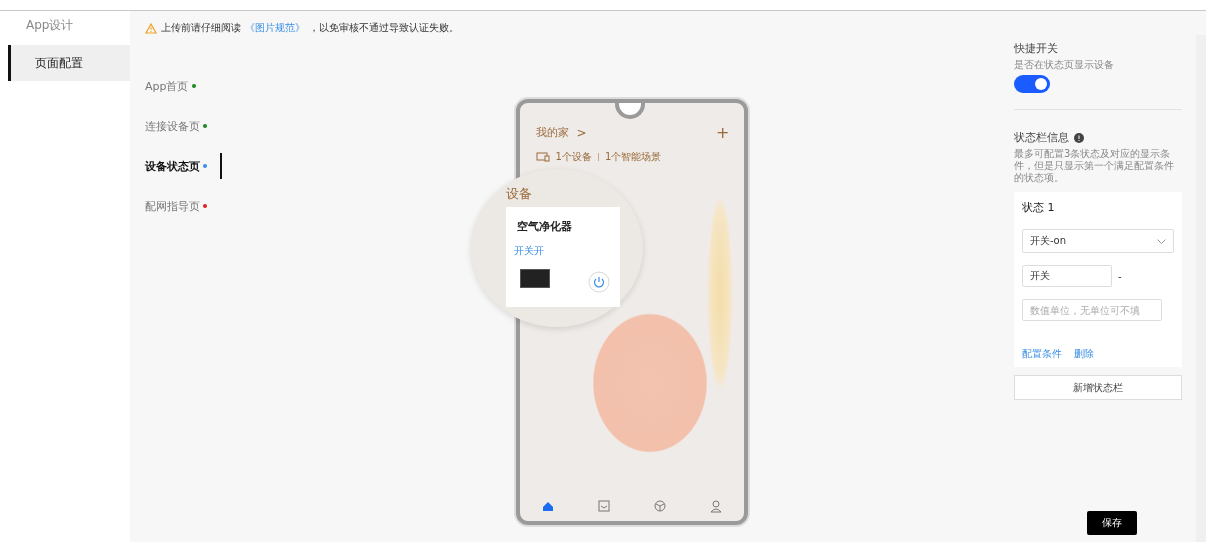 This screenshot has height=542, width=1206. I want to click on page-name: 连接设备页, so click(172, 126).